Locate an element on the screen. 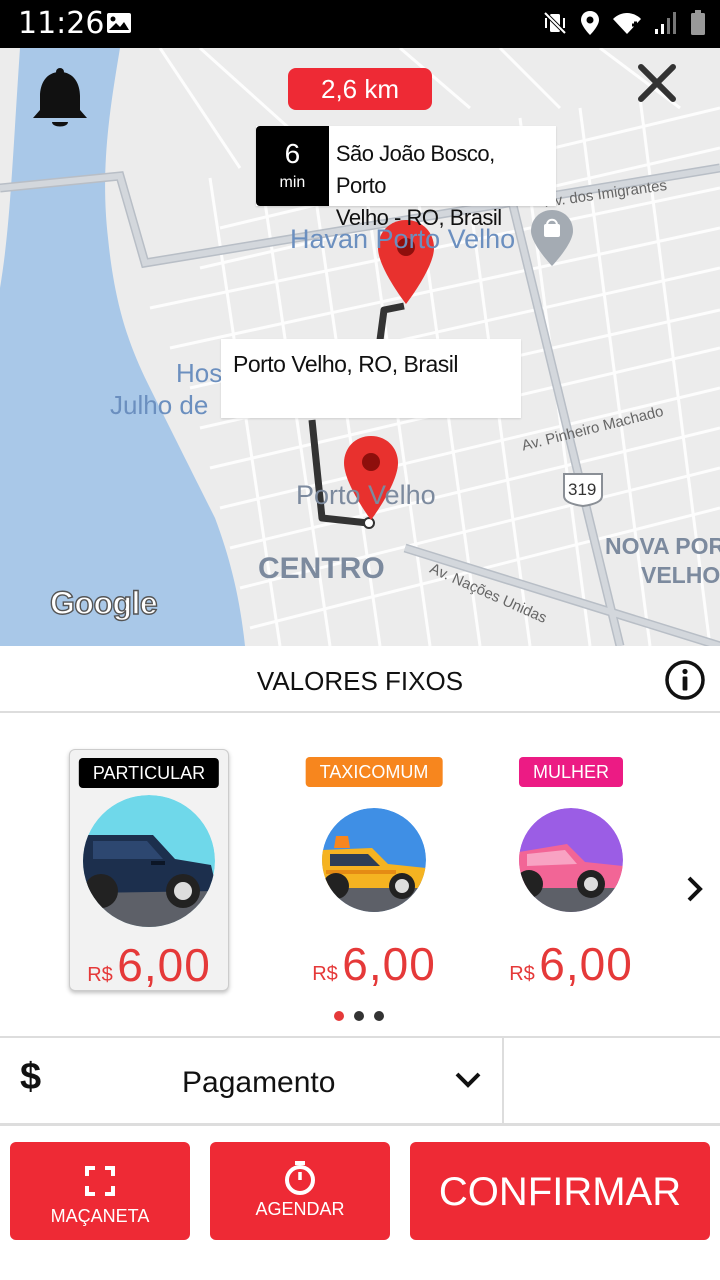 The height and width of the screenshot is (1280, 720). fullscreen-icon is located at coordinates (100, 1181).